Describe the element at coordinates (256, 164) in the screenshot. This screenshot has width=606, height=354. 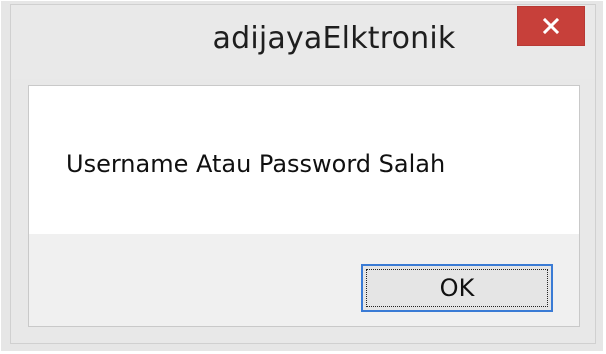
I see `error-message: Username Atau Password Salah` at that location.